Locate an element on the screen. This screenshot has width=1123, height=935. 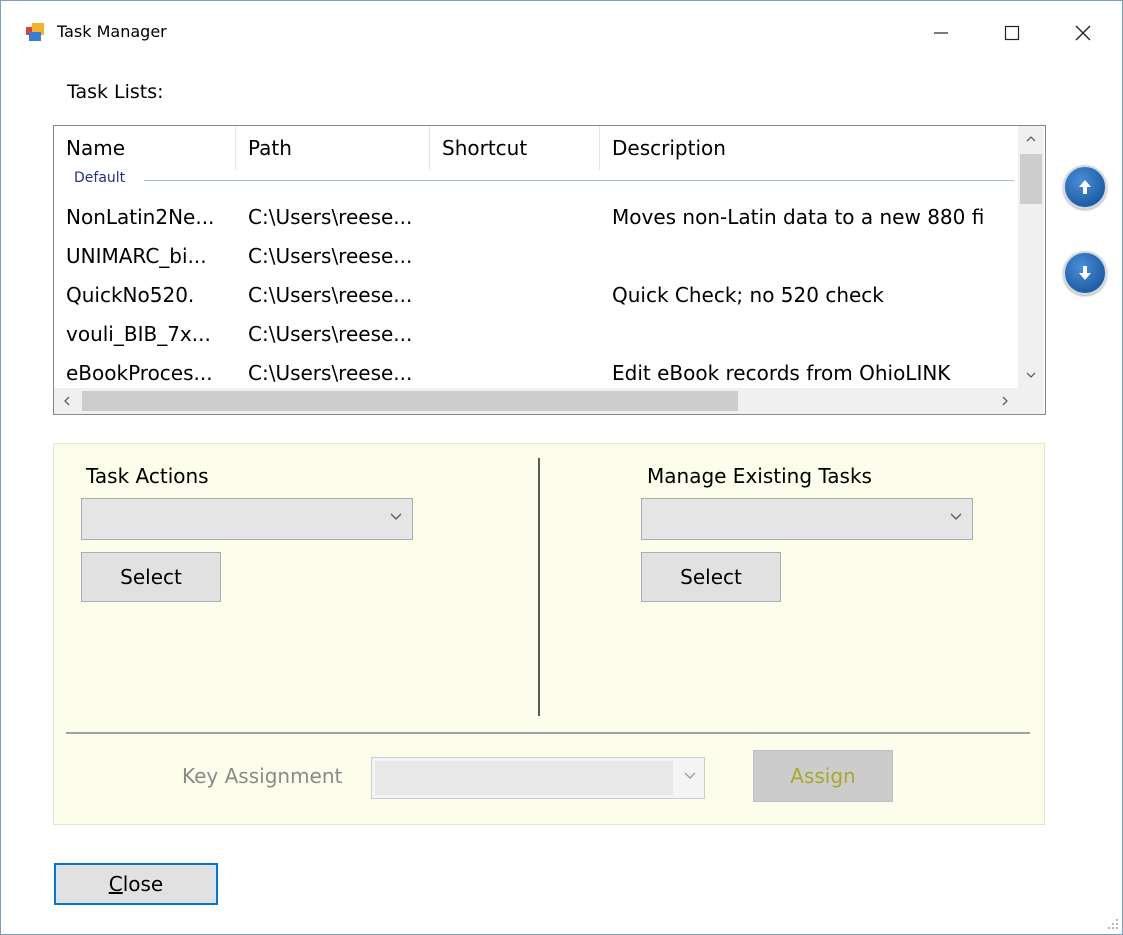
key-assignment-label: Key Assignment is located at coordinates (262, 776).